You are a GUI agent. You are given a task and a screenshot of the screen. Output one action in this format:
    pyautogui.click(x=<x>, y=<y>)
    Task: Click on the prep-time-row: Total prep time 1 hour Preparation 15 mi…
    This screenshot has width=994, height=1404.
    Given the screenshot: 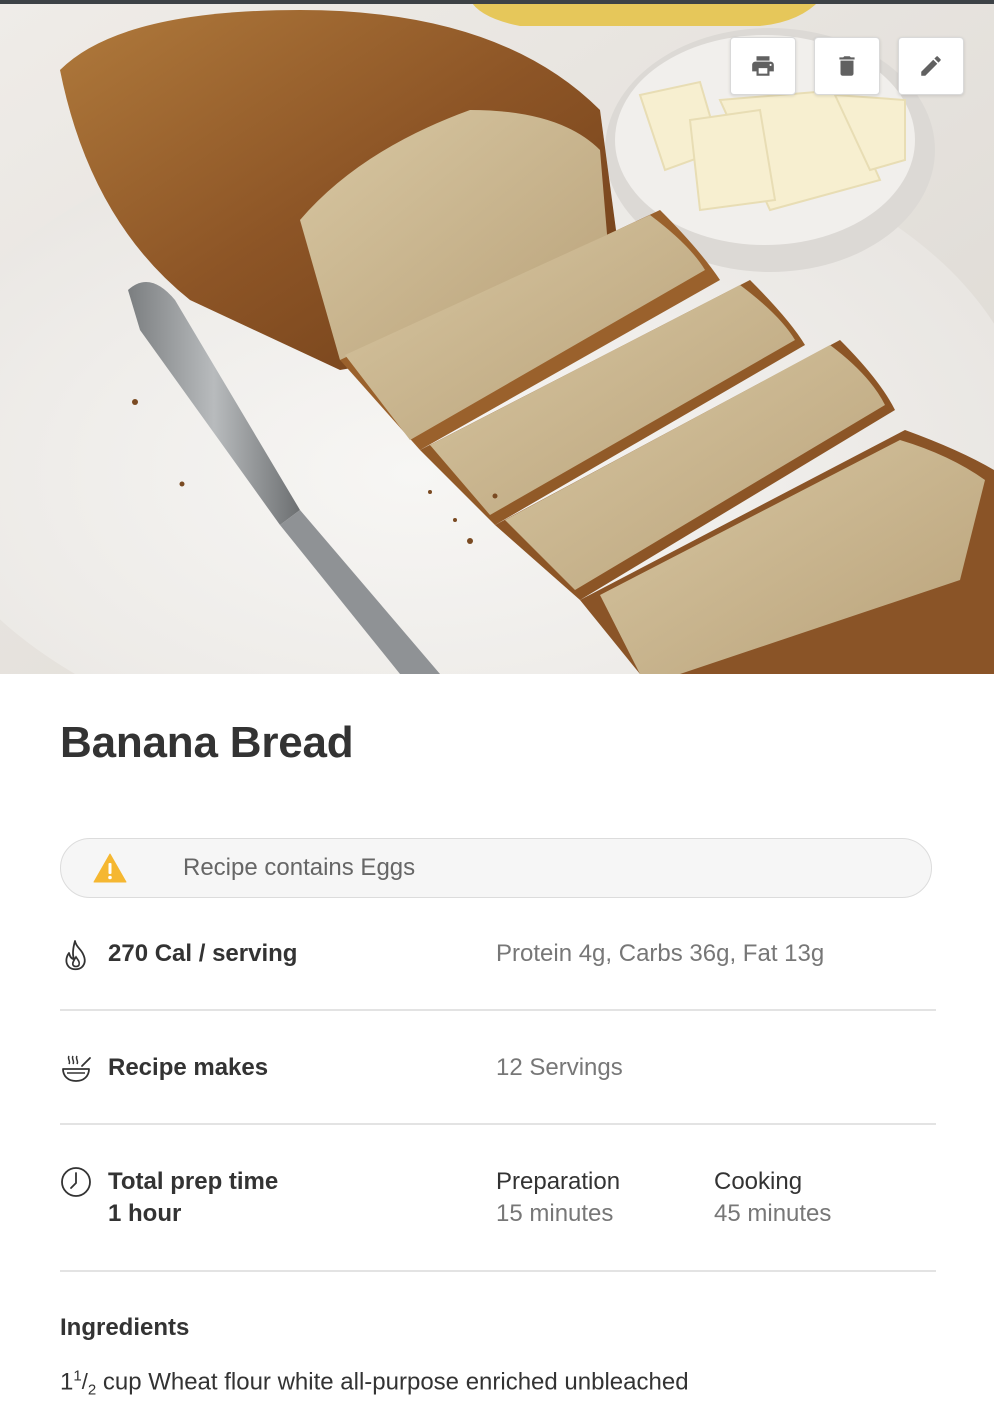 What is the action you would take?
    pyautogui.click(x=498, y=1199)
    